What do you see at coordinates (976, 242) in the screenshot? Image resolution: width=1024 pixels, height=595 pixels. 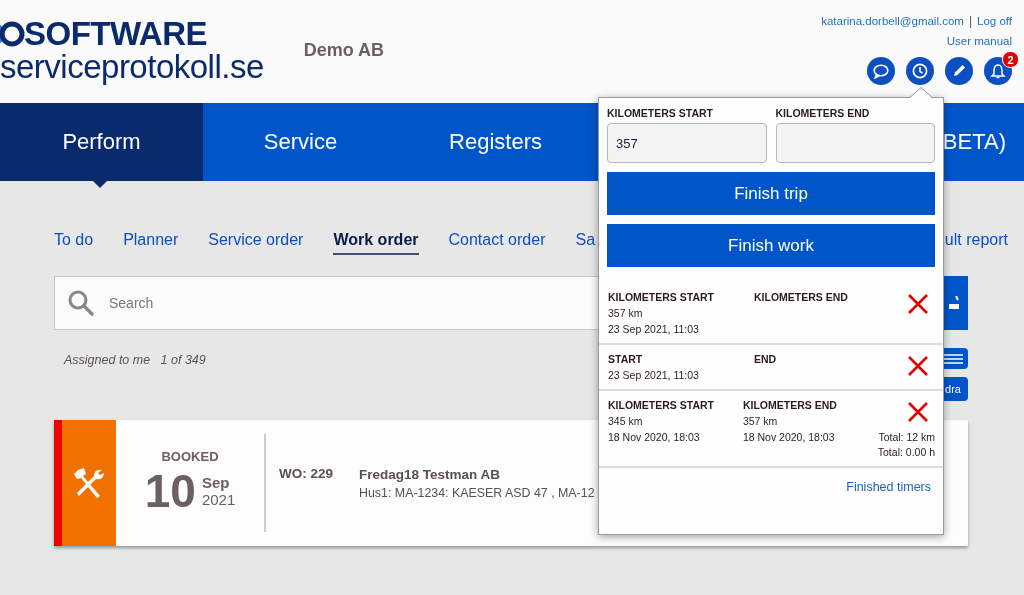 I see `tab: ult report` at bounding box center [976, 242].